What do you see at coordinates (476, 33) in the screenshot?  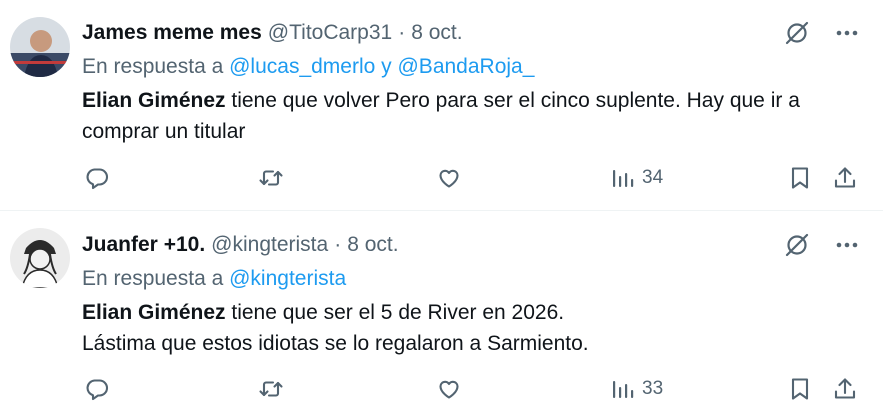 I see `tweet-header: James meme mes @TitoCarp31 · 8 oct.` at bounding box center [476, 33].